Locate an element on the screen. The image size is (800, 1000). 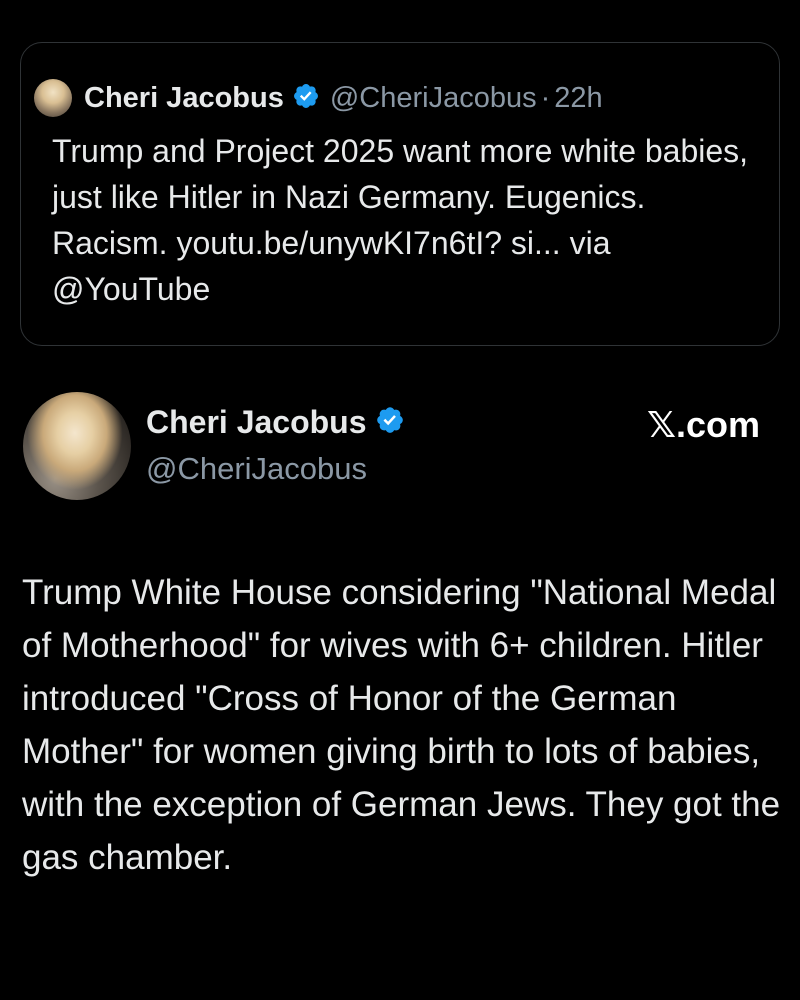
quoted-tweet-header: Cheri Jacobus @CheriJacobus · 22h is located at coordinates (318, 98).